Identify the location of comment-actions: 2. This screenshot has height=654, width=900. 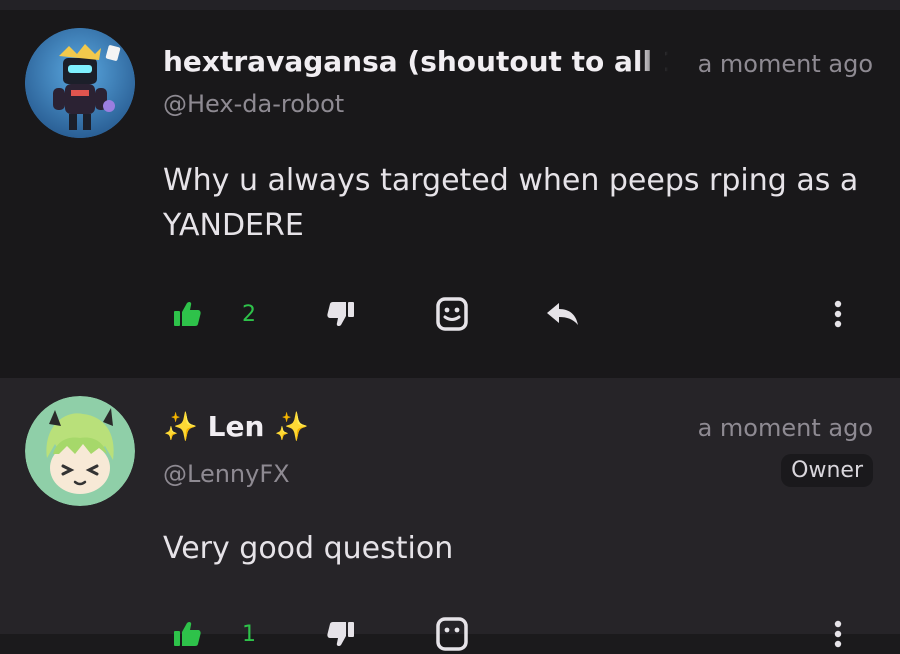
(450, 314).